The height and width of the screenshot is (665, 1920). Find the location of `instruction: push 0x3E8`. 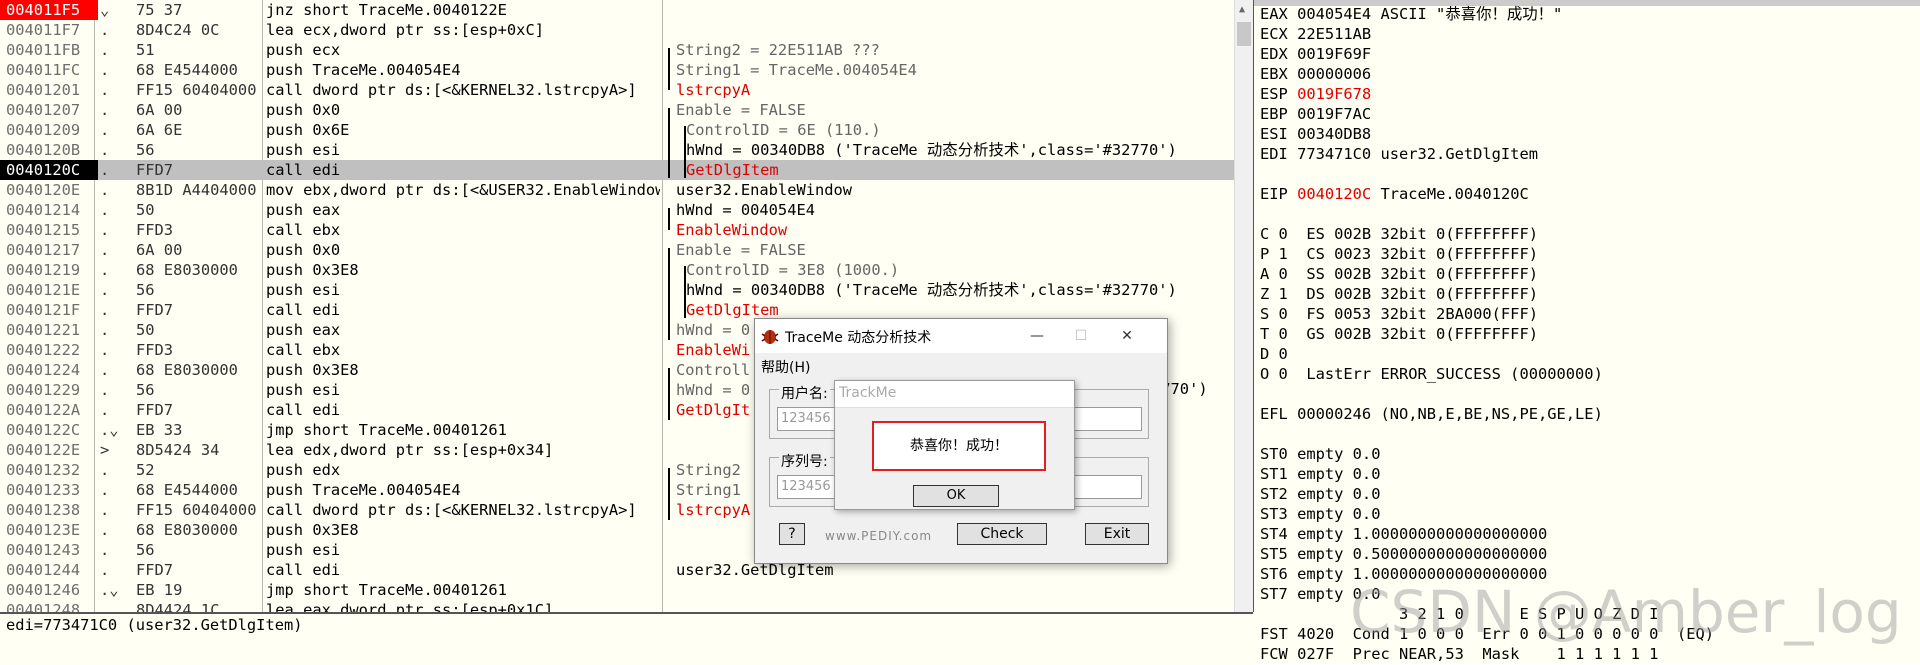

instruction: push 0x3E8 is located at coordinates (312, 270).